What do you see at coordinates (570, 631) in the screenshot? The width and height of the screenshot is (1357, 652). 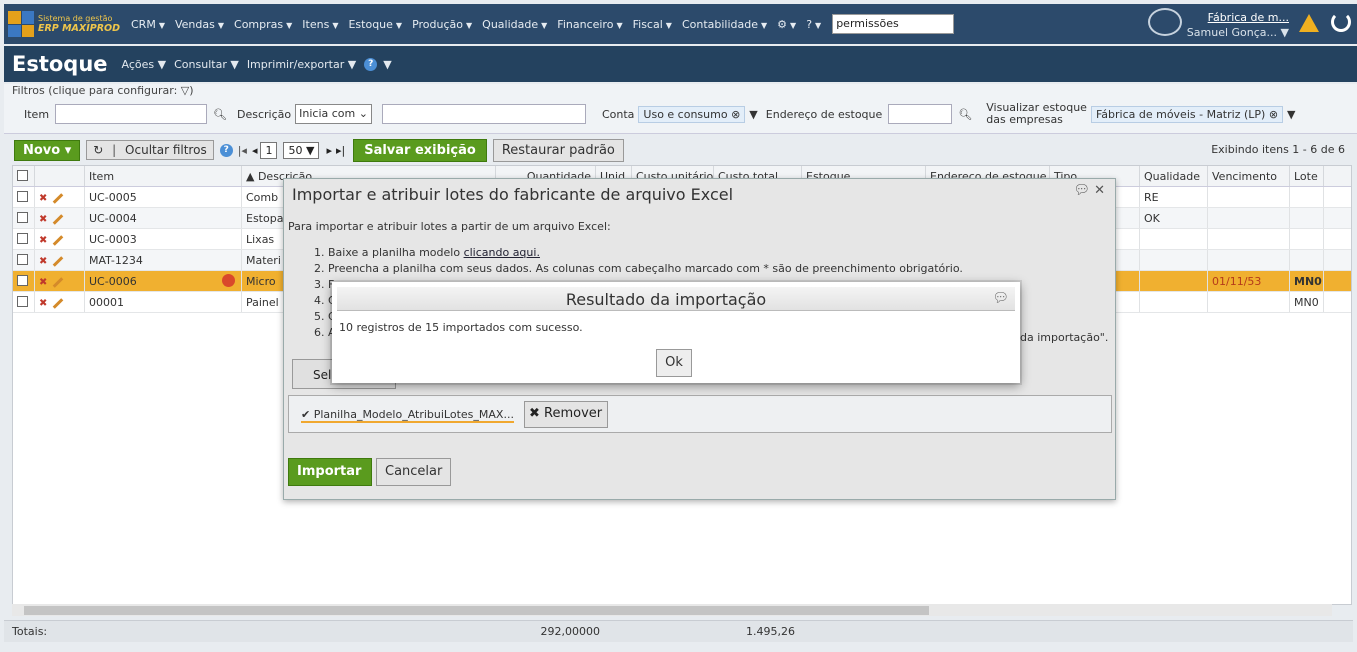 I see `total-quantity: 292,00000` at bounding box center [570, 631].